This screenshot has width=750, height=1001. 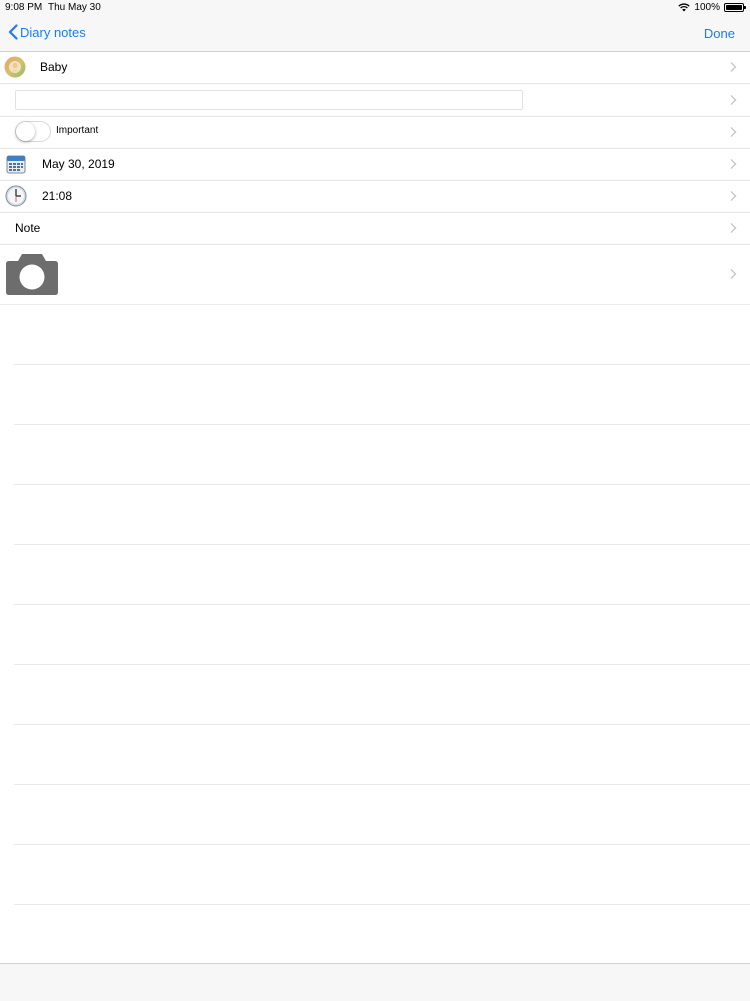 I want to click on battery-percent: 100%, so click(x=707, y=7).